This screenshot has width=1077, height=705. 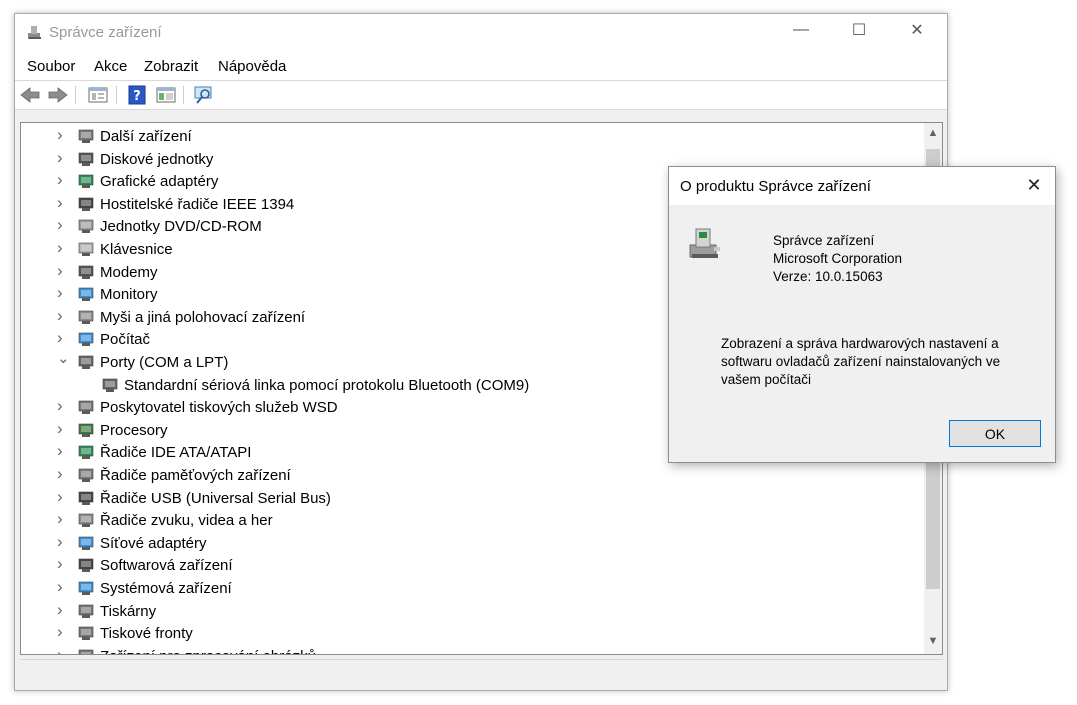 What do you see at coordinates (105, 32) in the screenshot?
I see `window-title: Správce zařízení` at bounding box center [105, 32].